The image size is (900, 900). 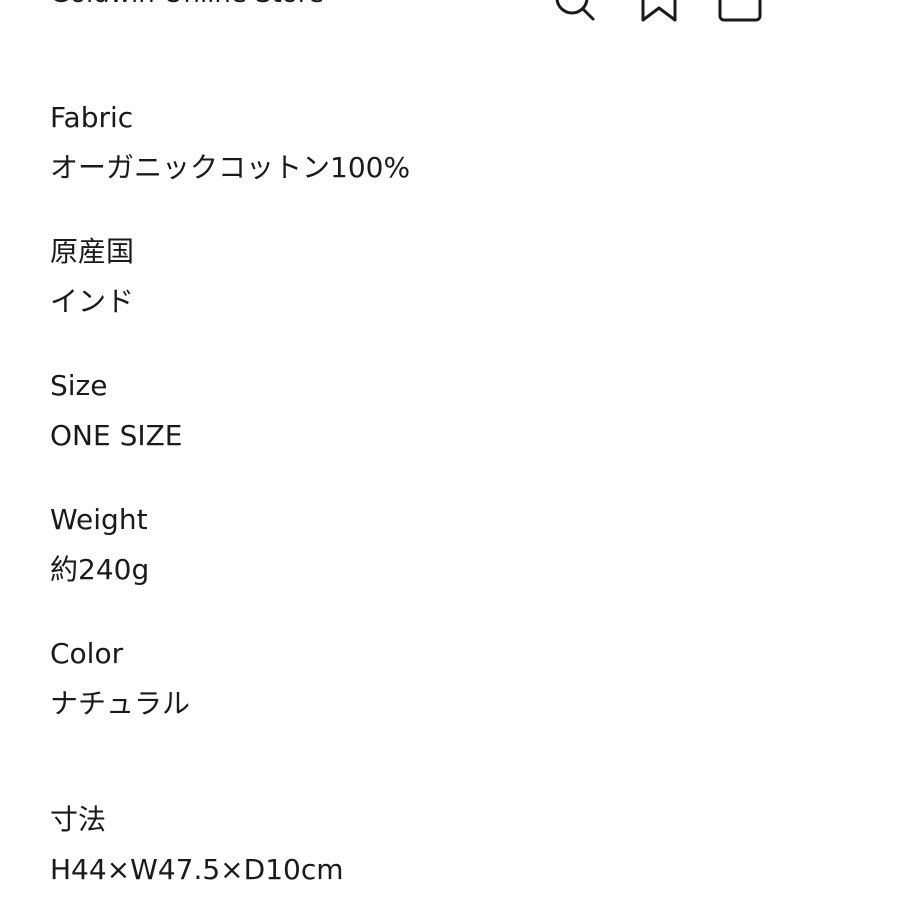 I want to click on menu-icon, so click(x=824, y=11).